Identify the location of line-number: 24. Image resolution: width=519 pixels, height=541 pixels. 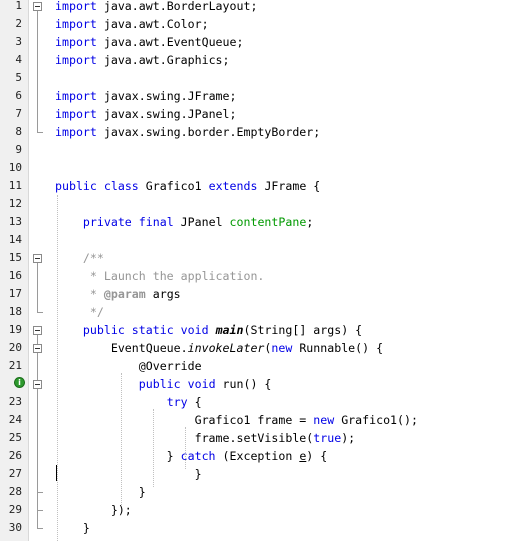
(15, 419).